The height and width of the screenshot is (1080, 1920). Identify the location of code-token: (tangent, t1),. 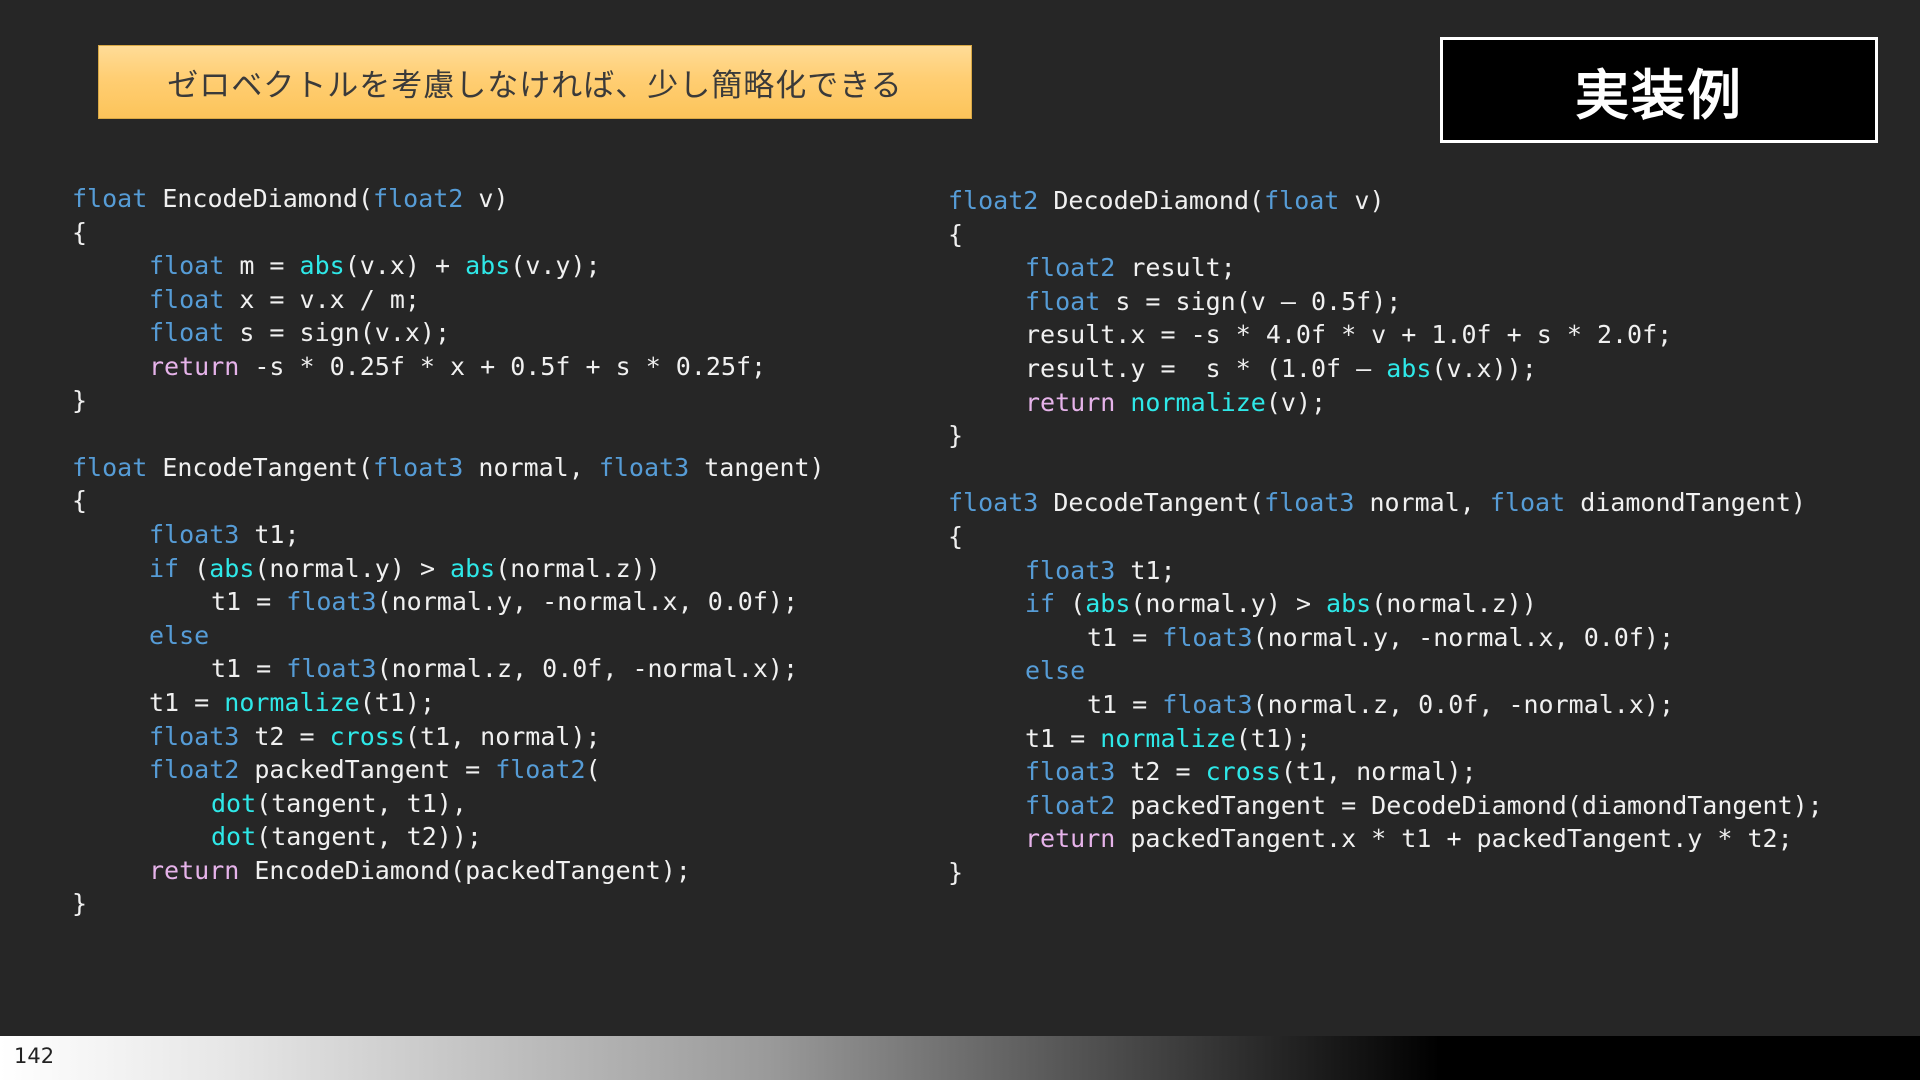
(361, 803).